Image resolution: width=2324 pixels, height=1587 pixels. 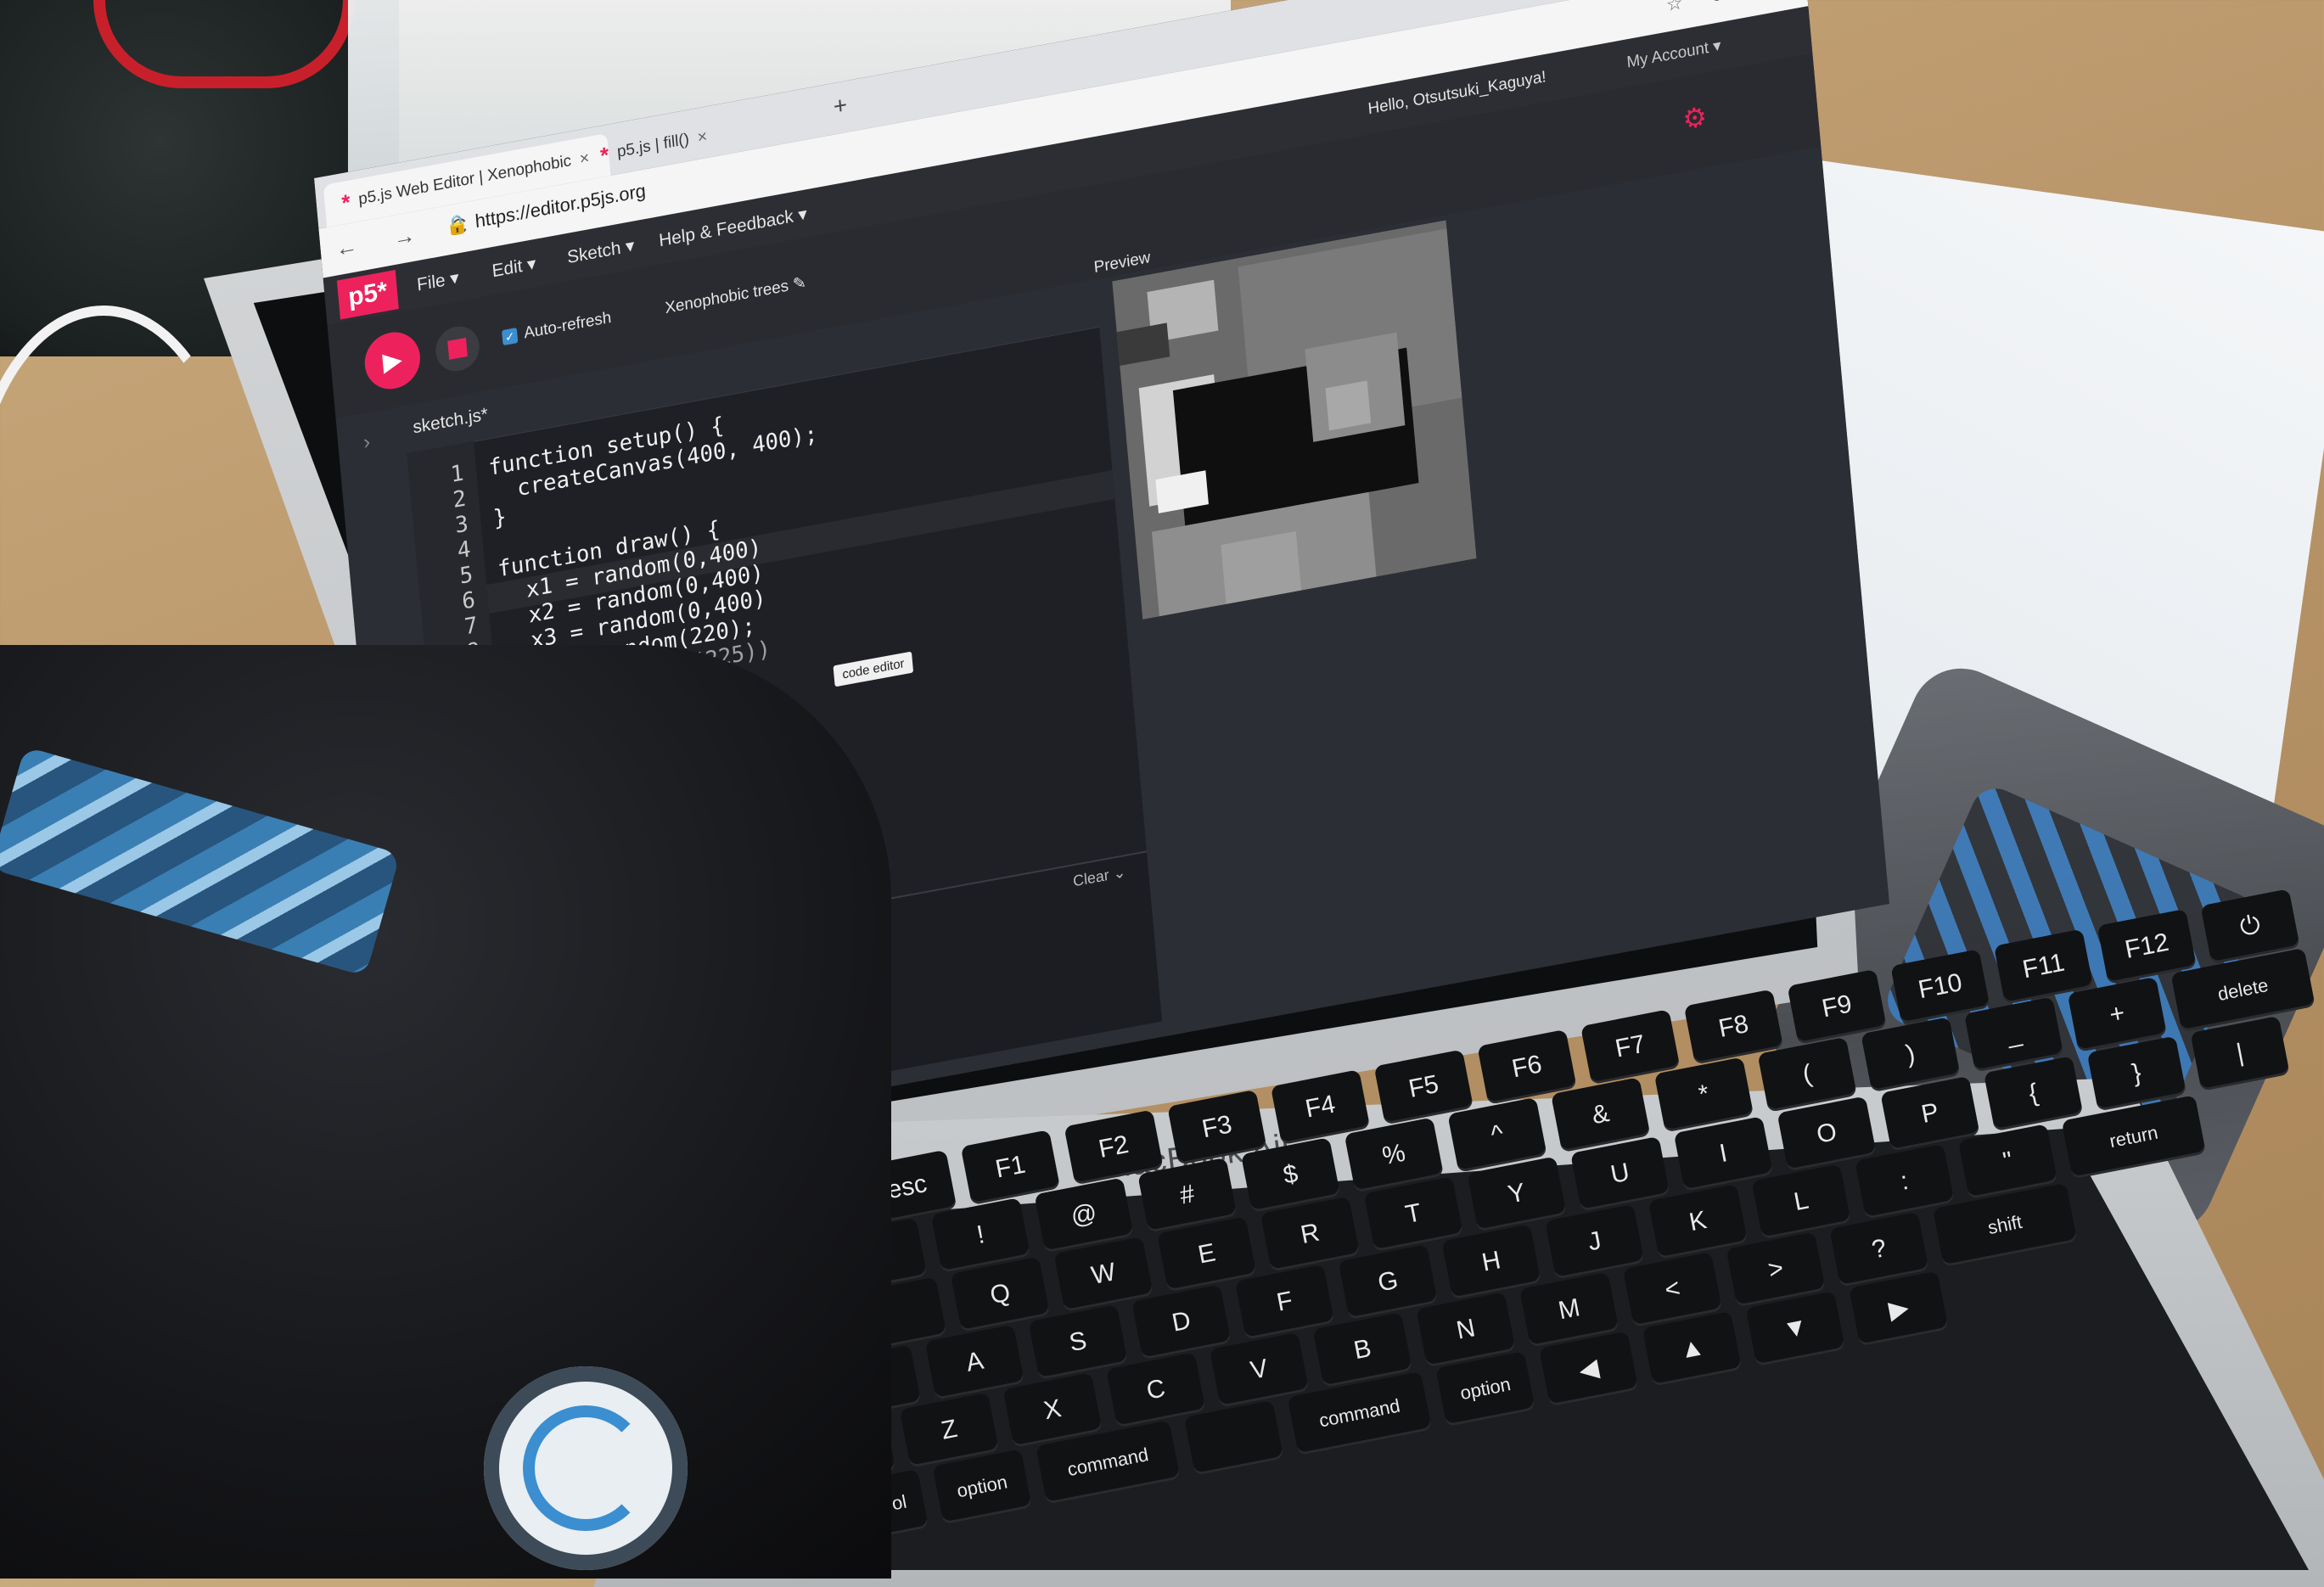 What do you see at coordinates (366, 442) in the screenshot?
I see `chevron-right-icon: ›` at bounding box center [366, 442].